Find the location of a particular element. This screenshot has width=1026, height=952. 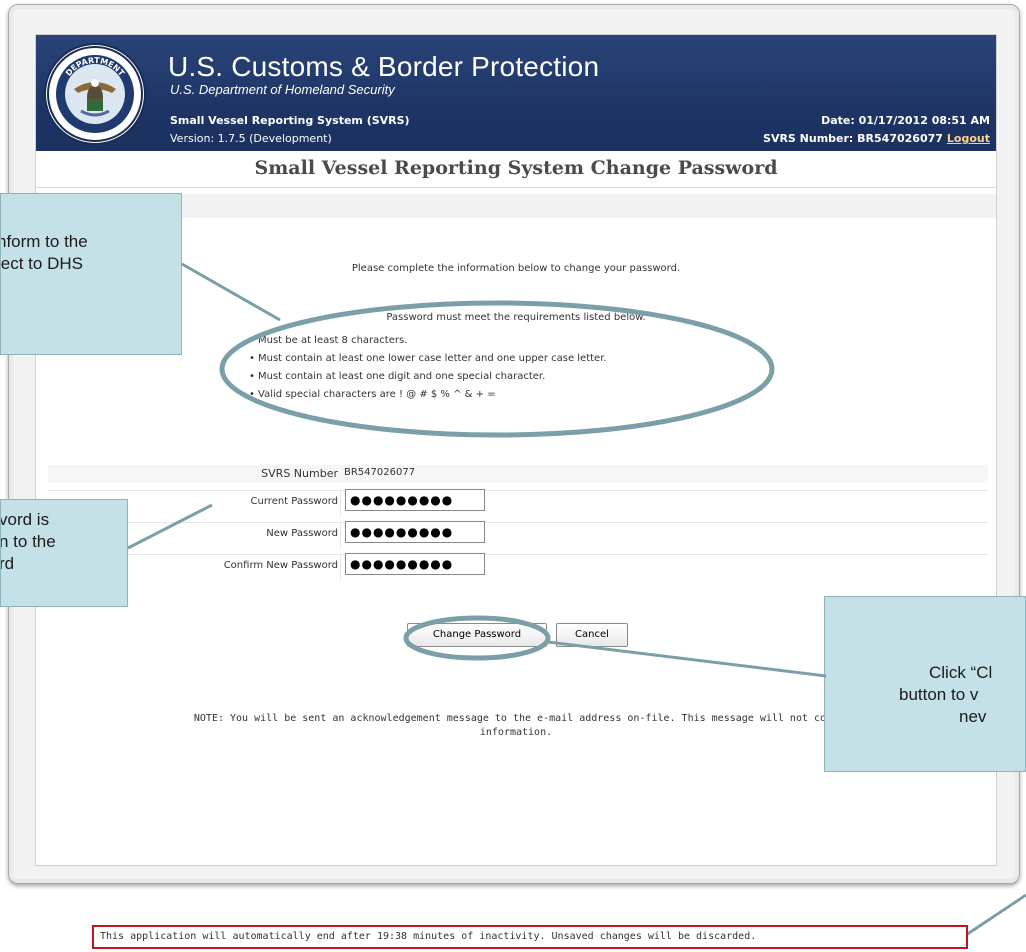

callout-password-rules: nform to the ject to DHS is located at coordinates (91, 274).